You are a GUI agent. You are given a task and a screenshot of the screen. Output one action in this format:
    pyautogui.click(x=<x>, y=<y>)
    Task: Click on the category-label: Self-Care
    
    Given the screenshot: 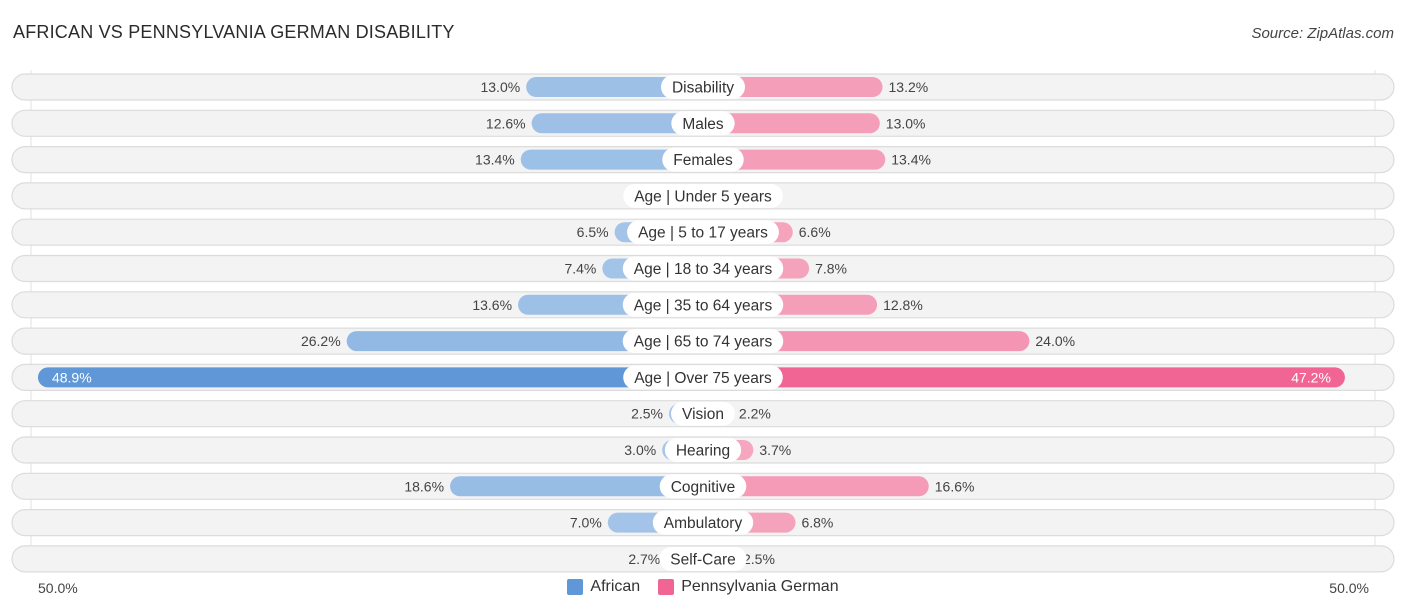 What is the action you would take?
    pyautogui.click(x=702, y=559)
    